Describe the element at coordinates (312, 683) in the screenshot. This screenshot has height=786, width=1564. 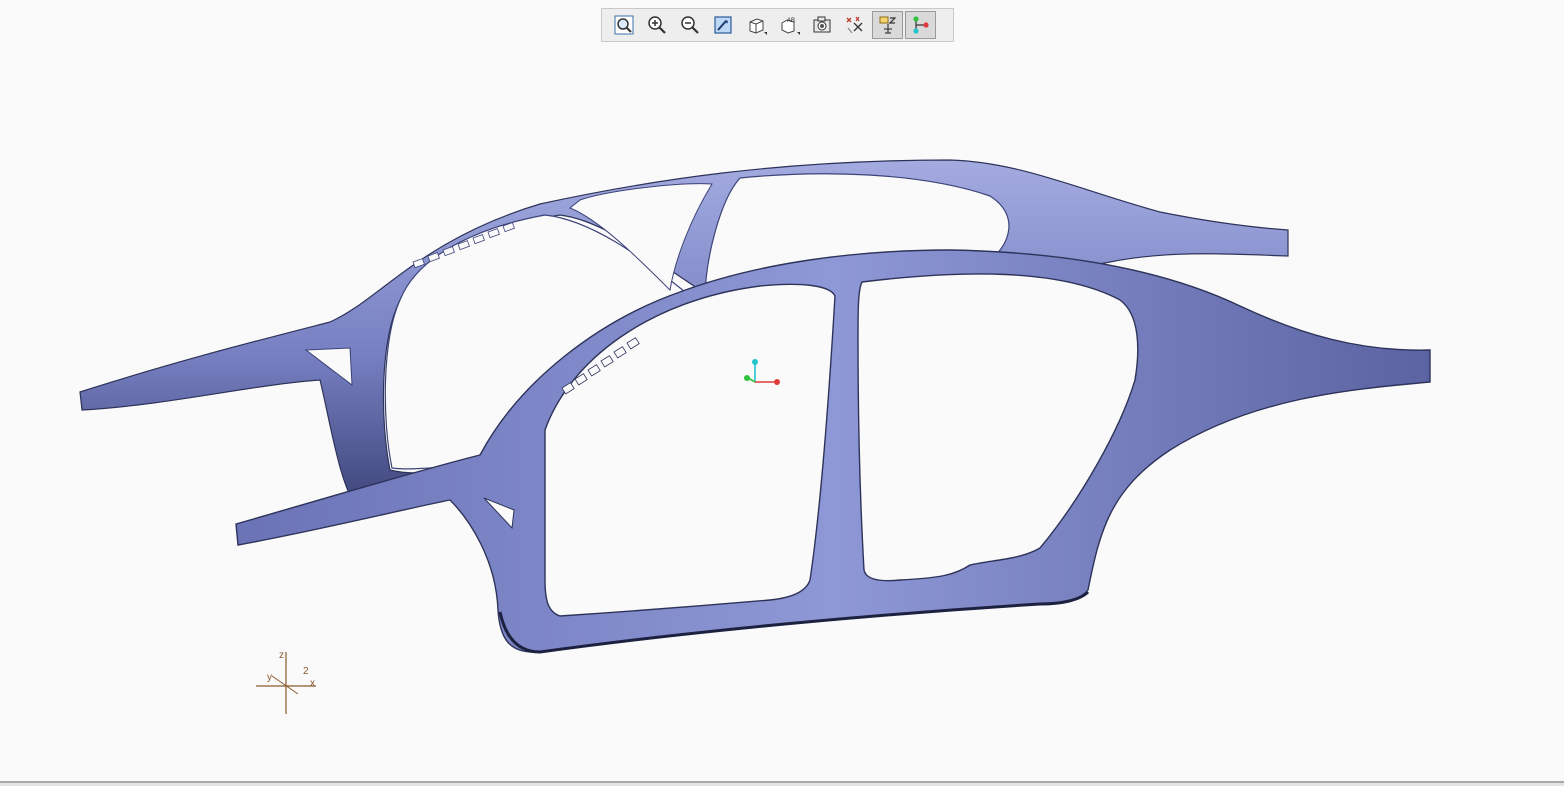
I see `axis-x-label: x` at that location.